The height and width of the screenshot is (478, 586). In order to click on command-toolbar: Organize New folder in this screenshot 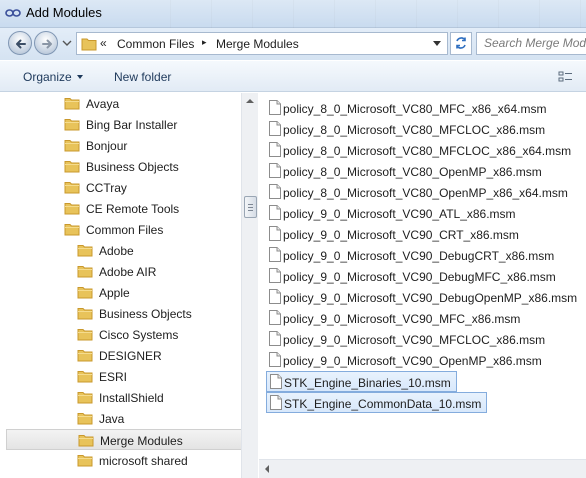, I will do `click(293, 76)`.